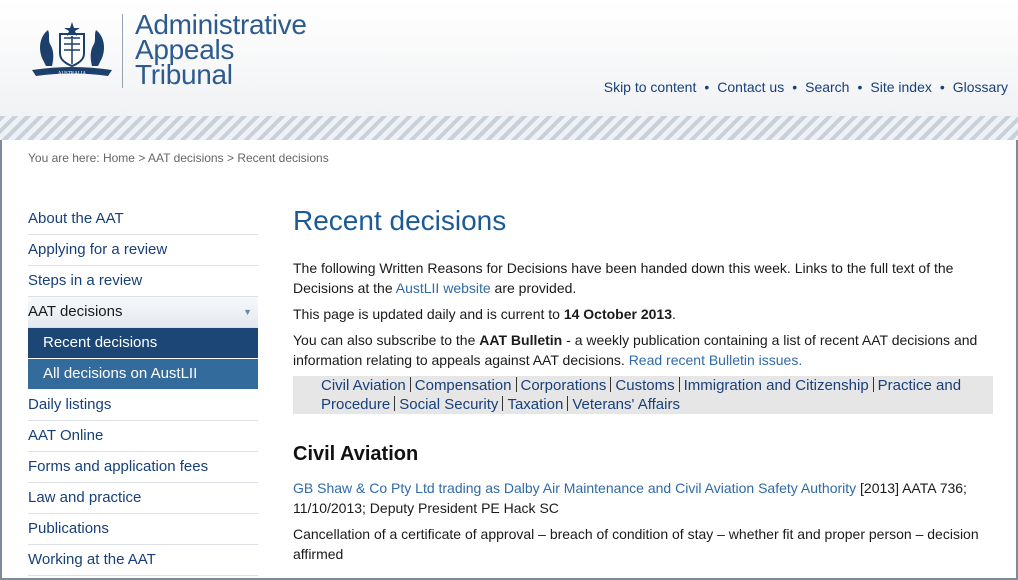 This screenshot has height=580, width=1018. What do you see at coordinates (776, 385) in the screenshot?
I see `category-link-immigration: Immigration and Citizenship` at bounding box center [776, 385].